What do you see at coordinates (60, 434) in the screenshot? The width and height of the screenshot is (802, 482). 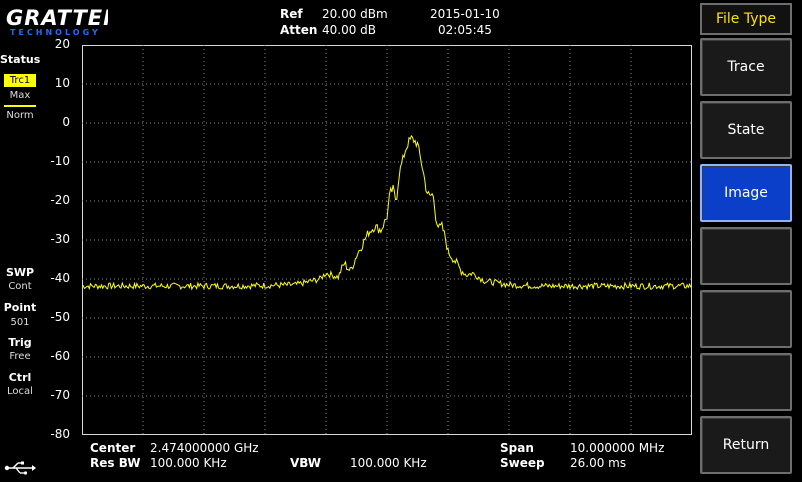 I see `y-tick-label: -80` at bounding box center [60, 434].